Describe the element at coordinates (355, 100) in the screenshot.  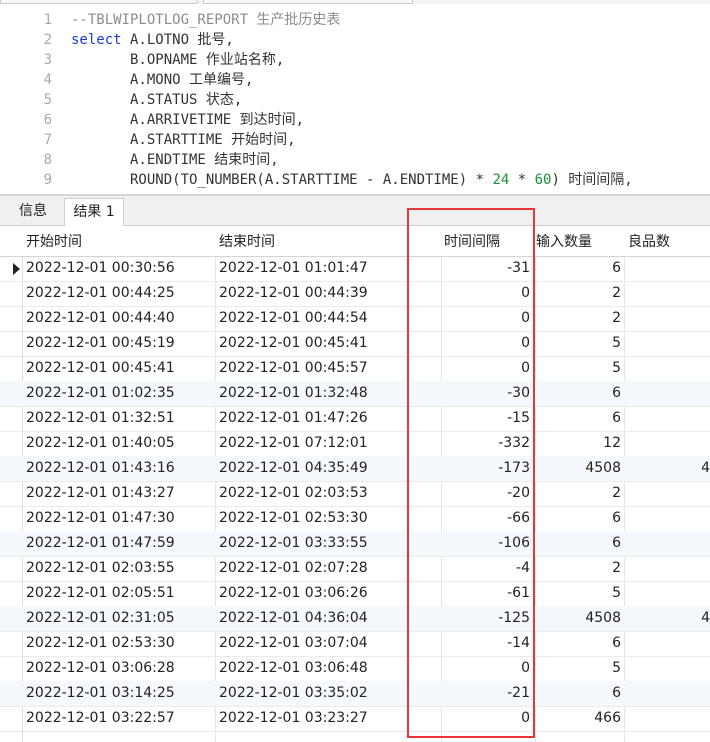
I see `code-line: 5 A.STATUS 状态,` at that location.